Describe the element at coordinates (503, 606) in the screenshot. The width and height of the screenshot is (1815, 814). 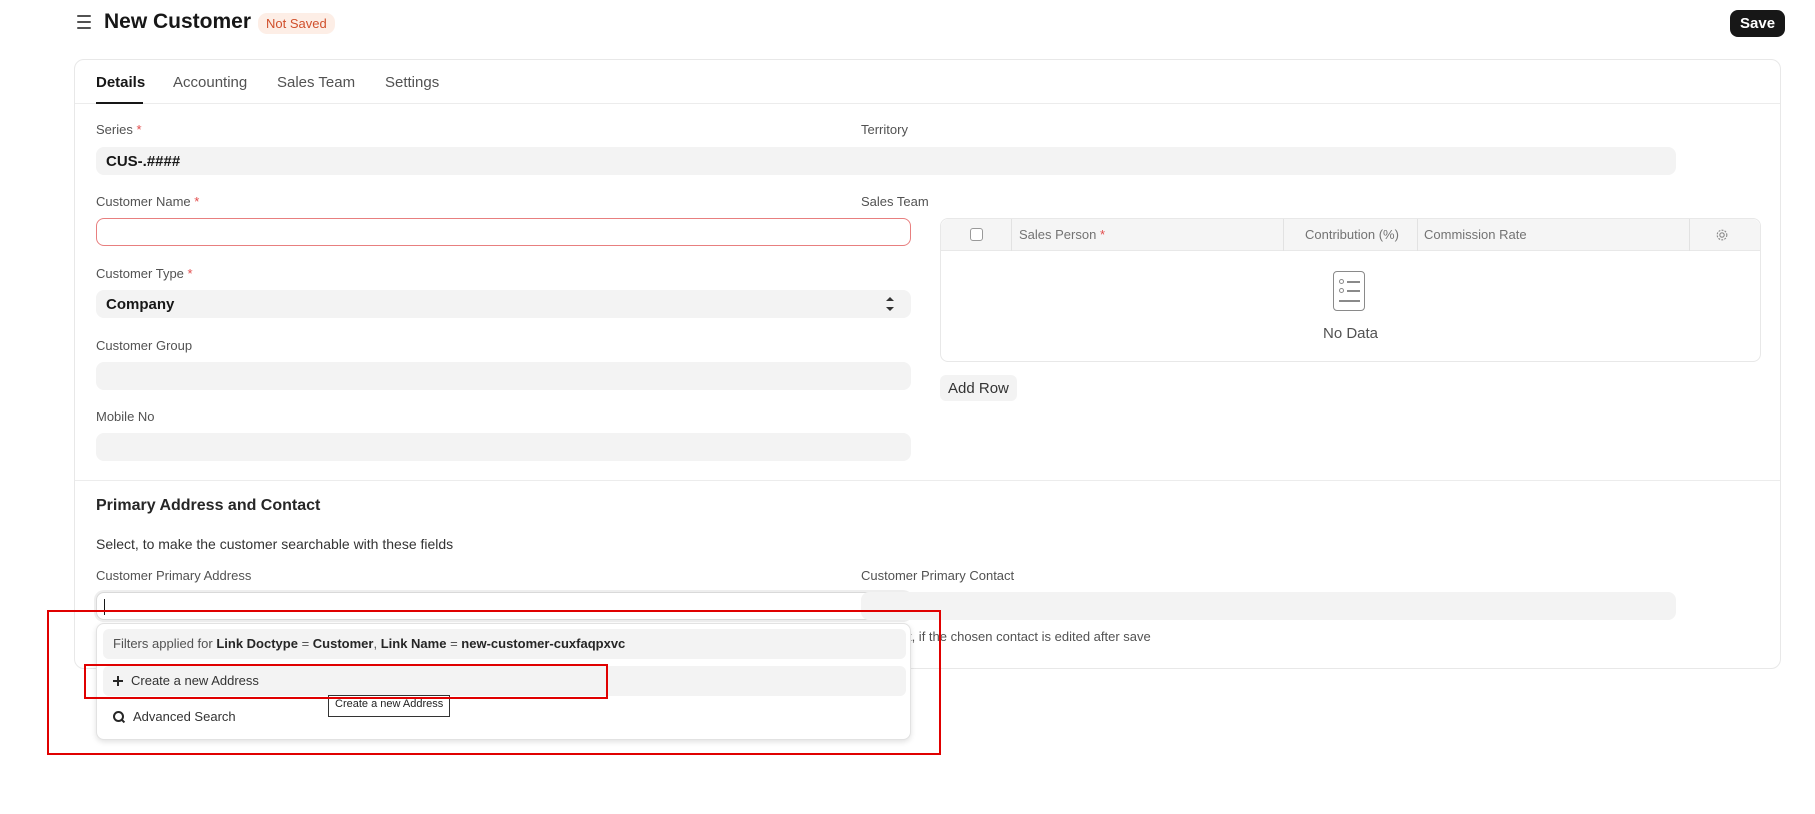
I see `primary-address-input` at that location.